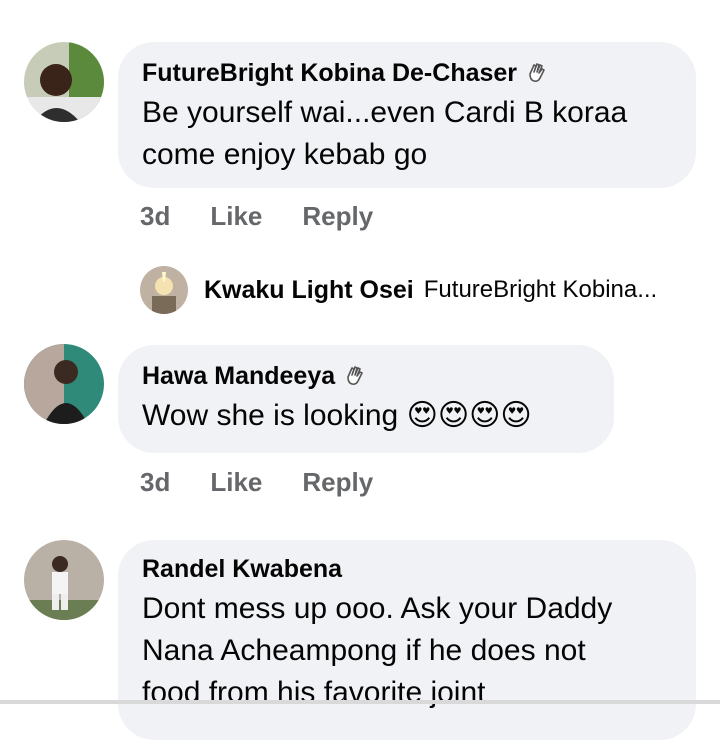 This screenshot has width=720, height=740. I want to click on scroll-edge-divider, so click(360, 702).